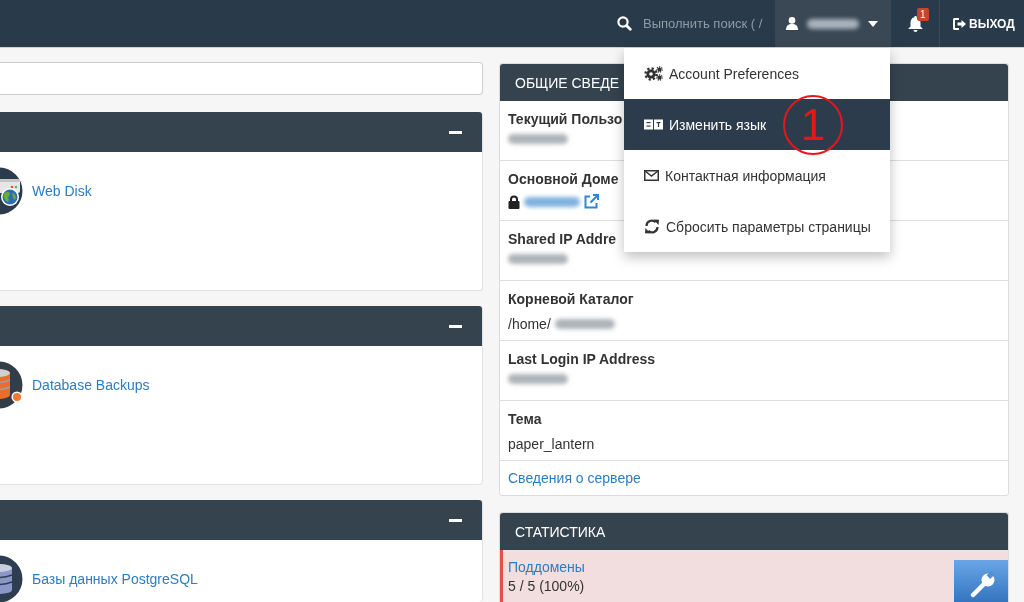 The image size is (1024, 602). What do you see at coordinates (115, 579) in the screenshot?
I see `tool-link: Базы данных PostgreSQL` at bounding box center [115, 579].